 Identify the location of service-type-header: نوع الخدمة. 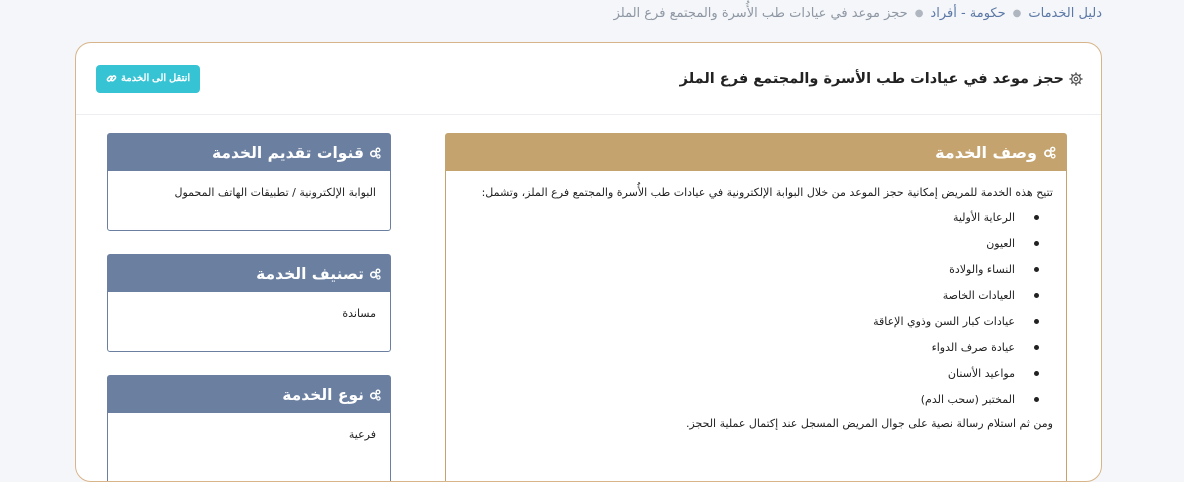
(249, 394).